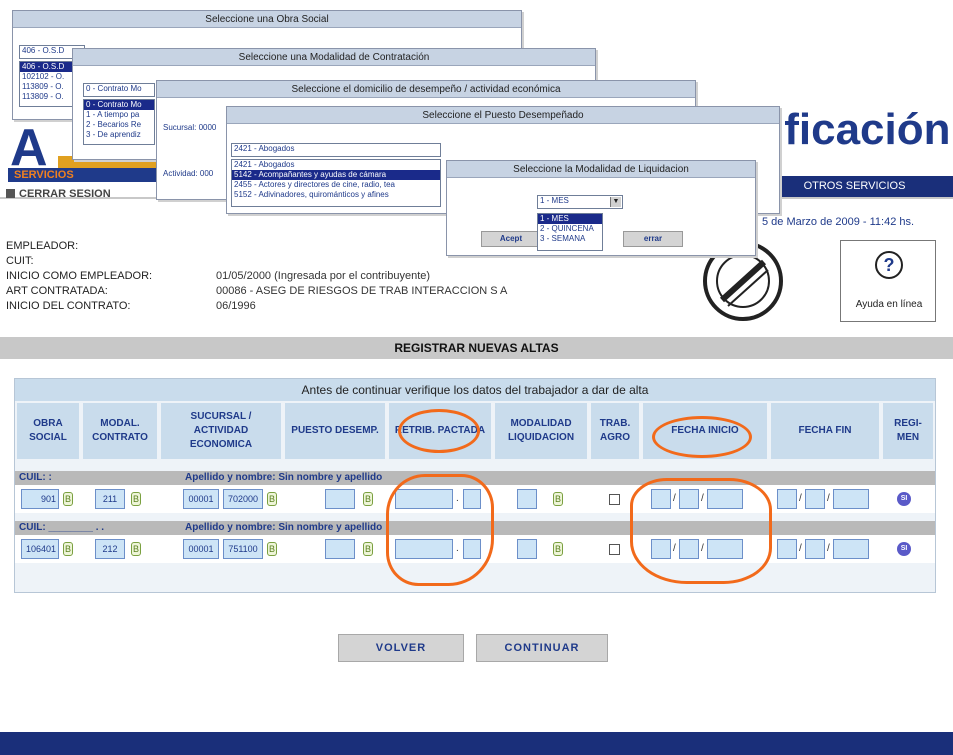 The height and width of the screenshot is (755, 953). Describe the element at coordinates (615, 431) in the screenshot. I see `col-trab-agro: TRAB. AGRO` at that location.